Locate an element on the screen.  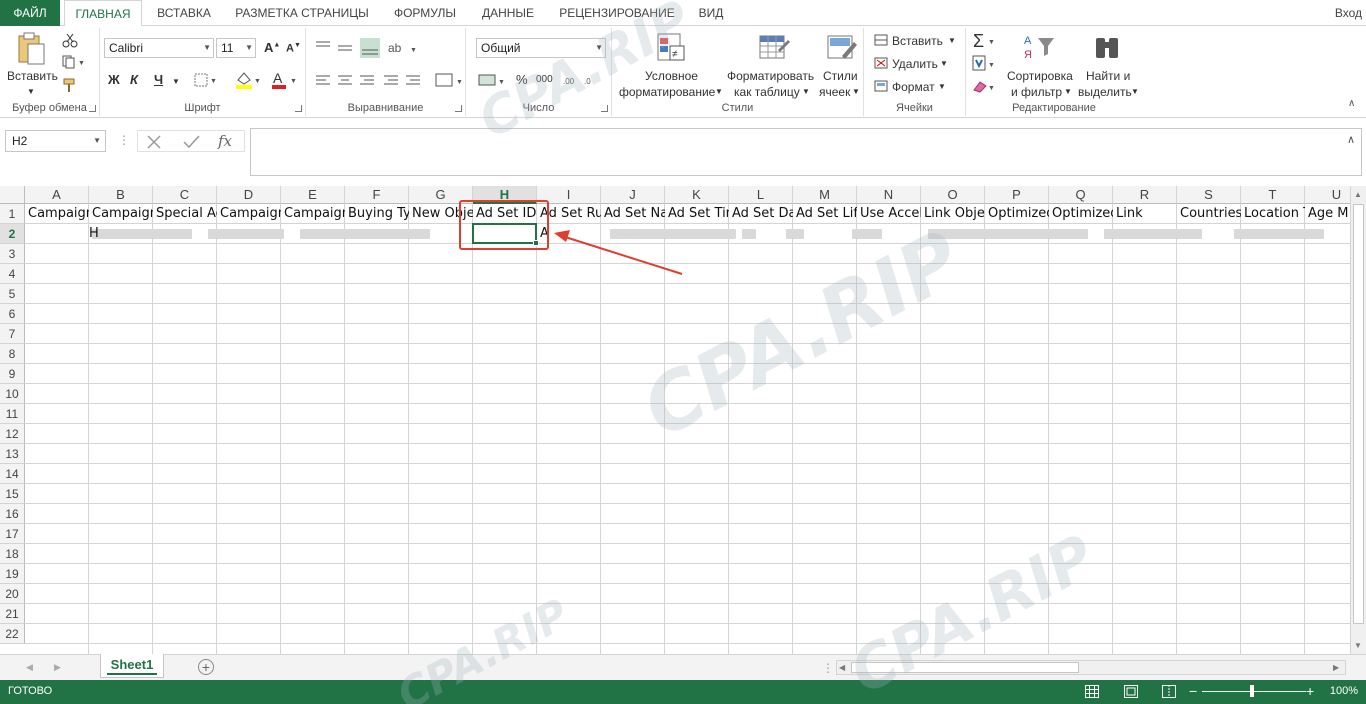
normal-view-icon is located at coordinates (1092, 691).